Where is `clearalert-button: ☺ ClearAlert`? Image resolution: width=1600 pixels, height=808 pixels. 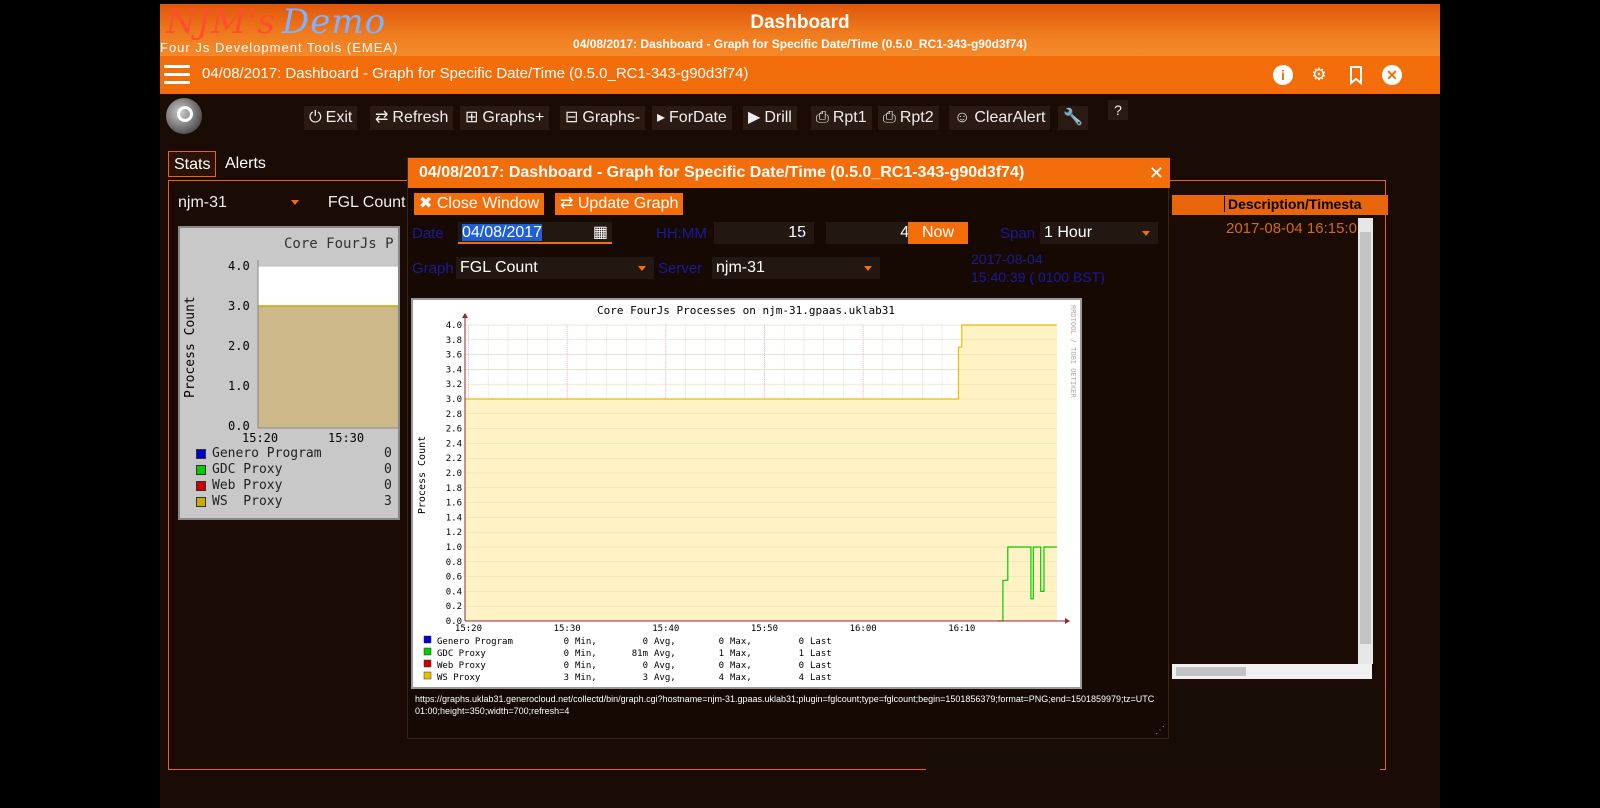 clearalert-button: ☺ ClearAlert is located at coordinates (1000, 118).